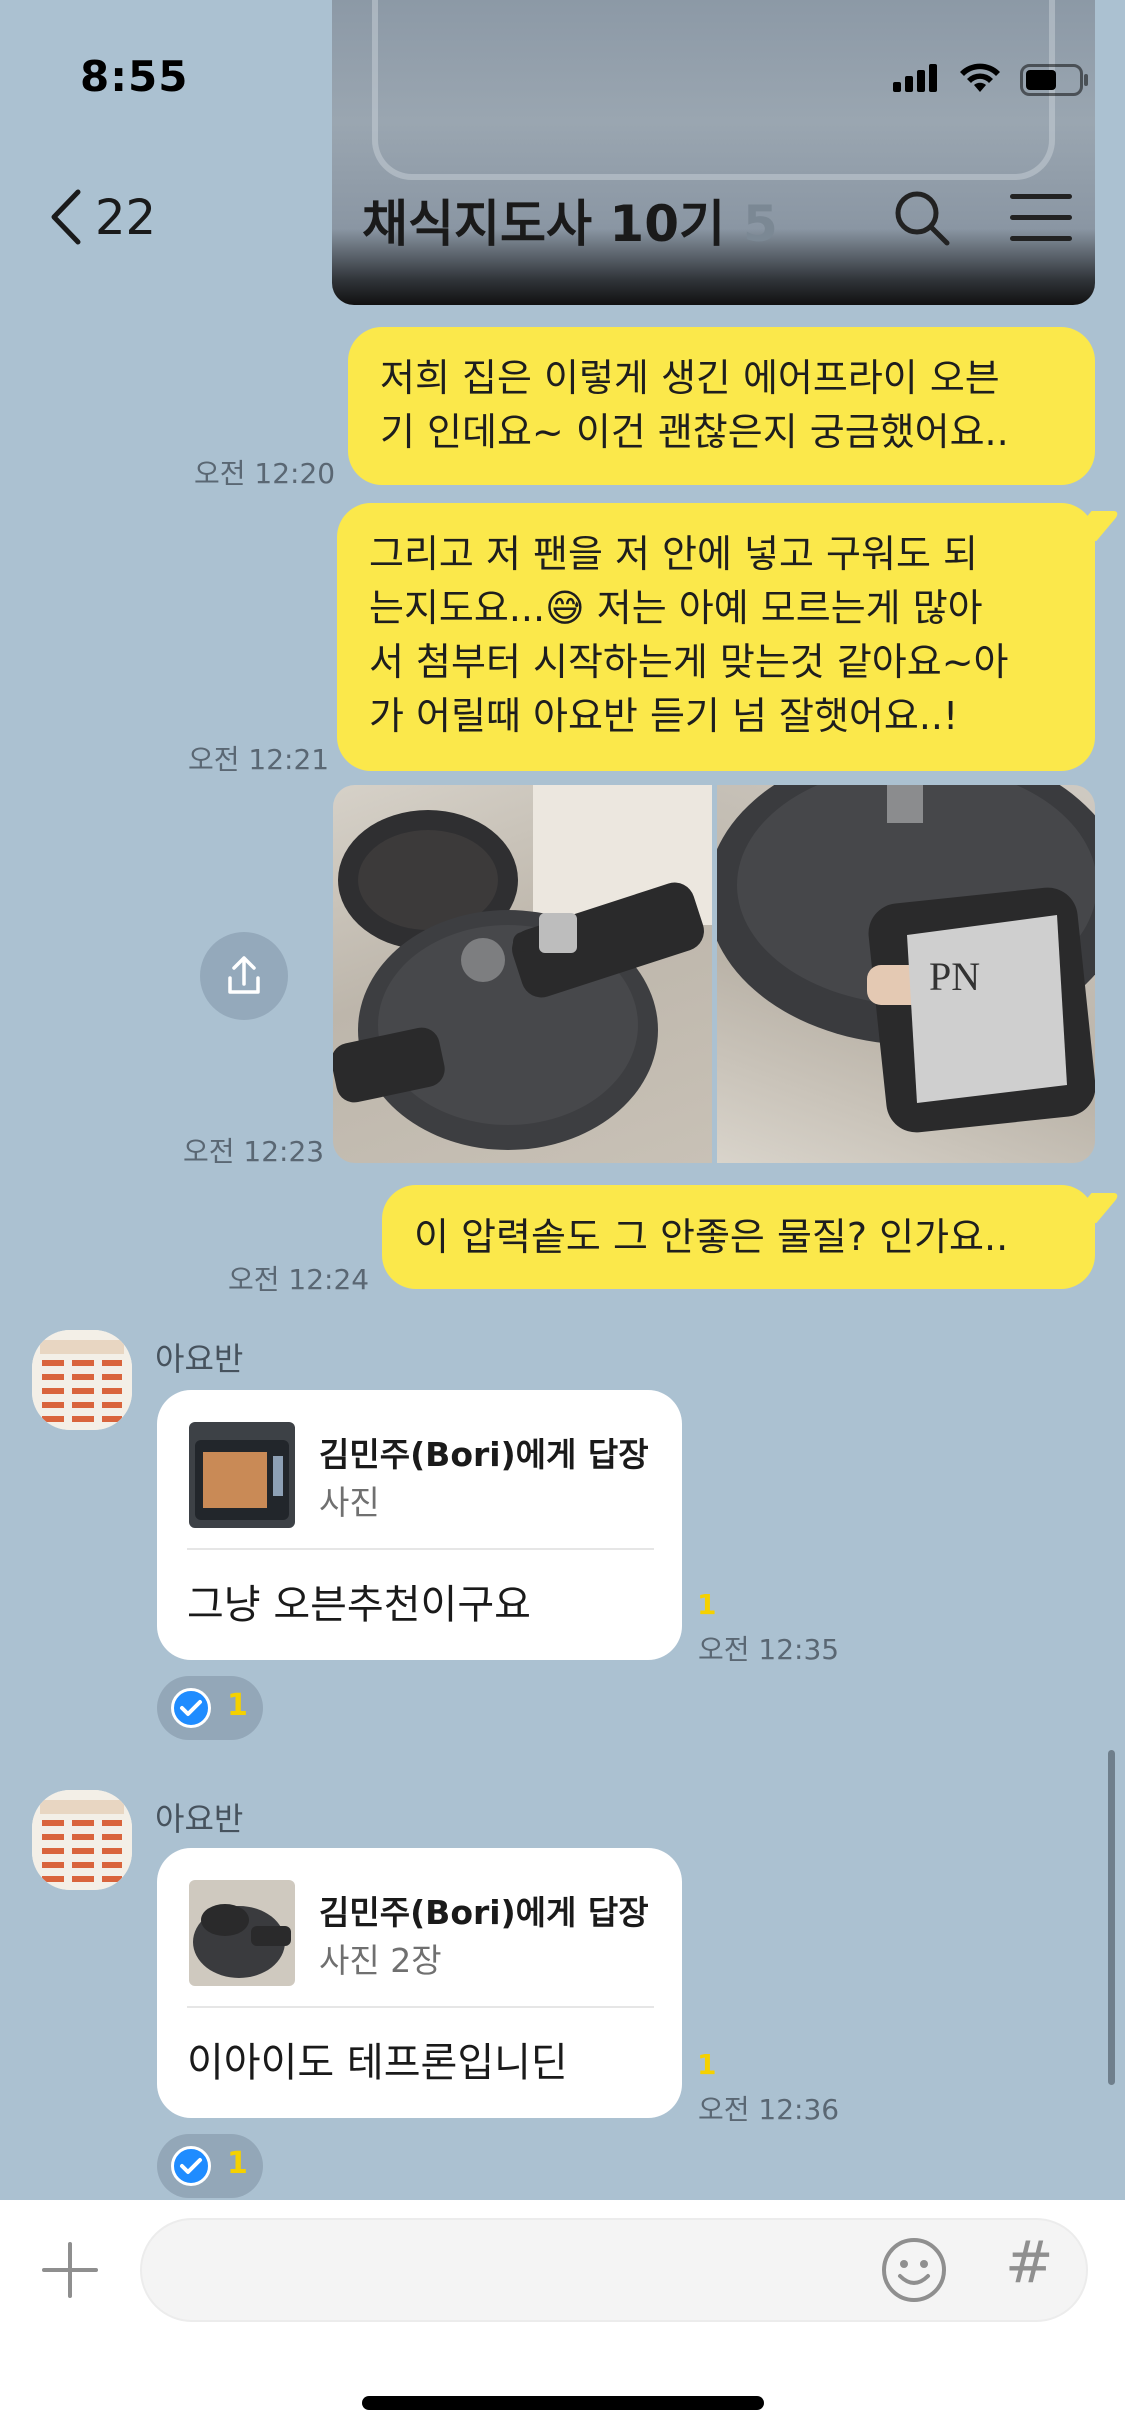  What do you see at coordinates (563, 2403) in the screenshot?
I see `home-indicator` at bounding box center [563, 2403].